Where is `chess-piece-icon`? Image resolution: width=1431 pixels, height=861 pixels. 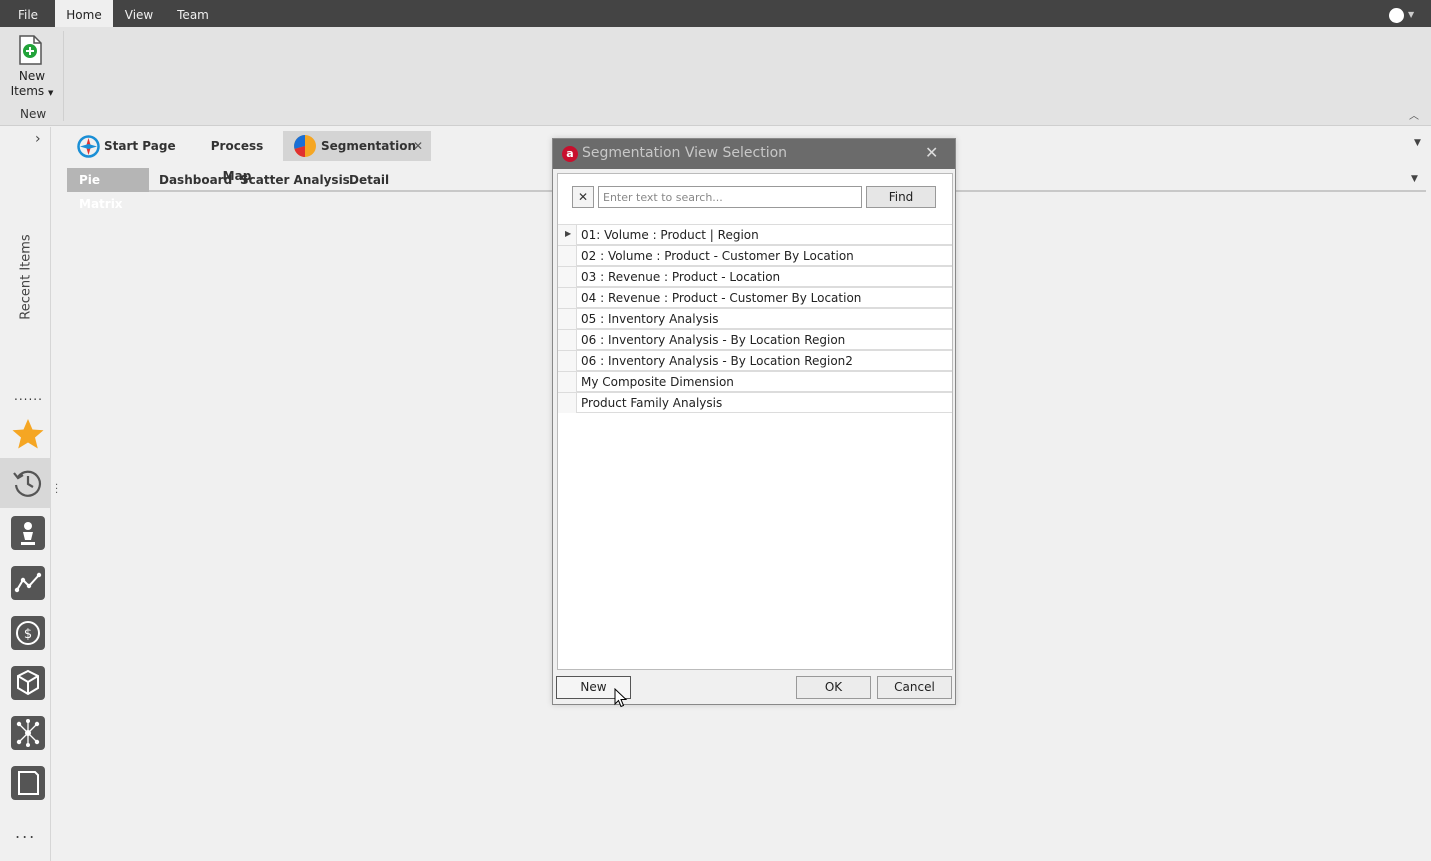 chess-piece-icon is located at coordinates (28, 533).